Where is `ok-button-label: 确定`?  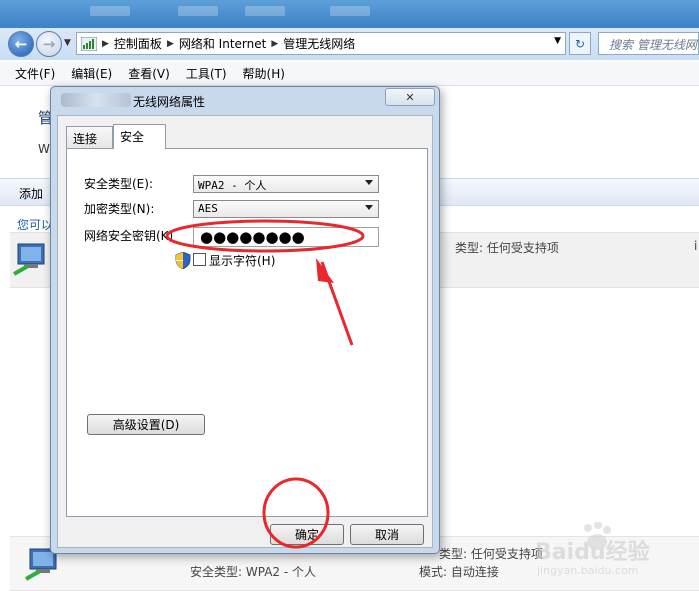
ok-button-label: 确定 is located at coordinates (306, 535).